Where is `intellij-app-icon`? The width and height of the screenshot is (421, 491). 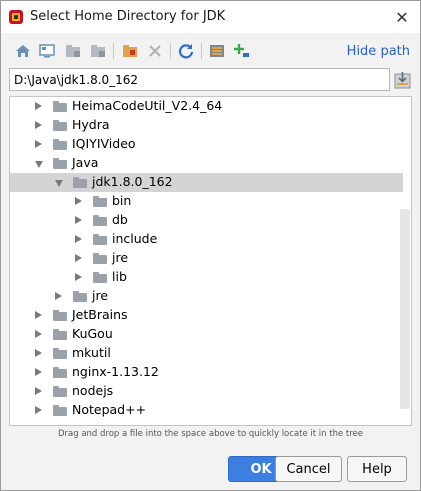 intellij-app-icon is located at coordinates (16, 17).